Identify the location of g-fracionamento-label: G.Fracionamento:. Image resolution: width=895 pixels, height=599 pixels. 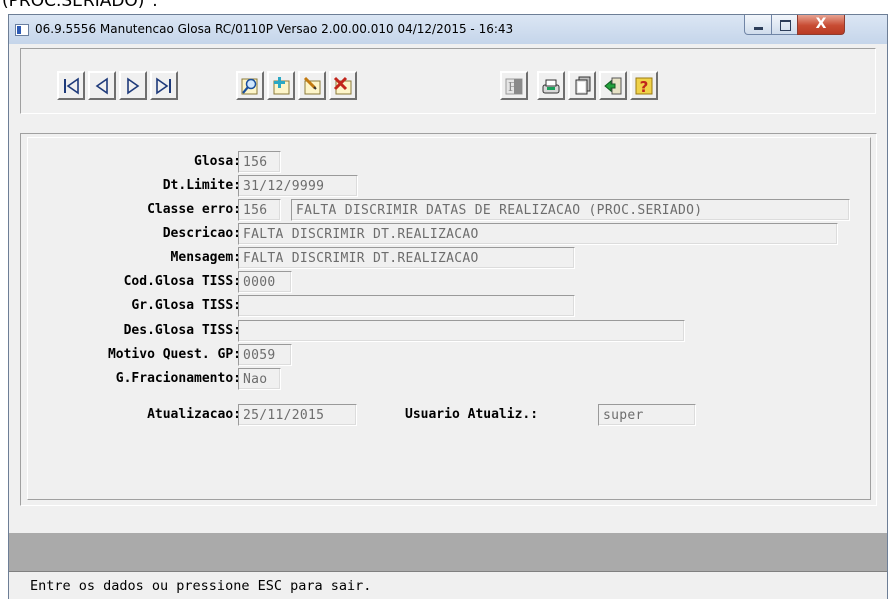
(178, 378).